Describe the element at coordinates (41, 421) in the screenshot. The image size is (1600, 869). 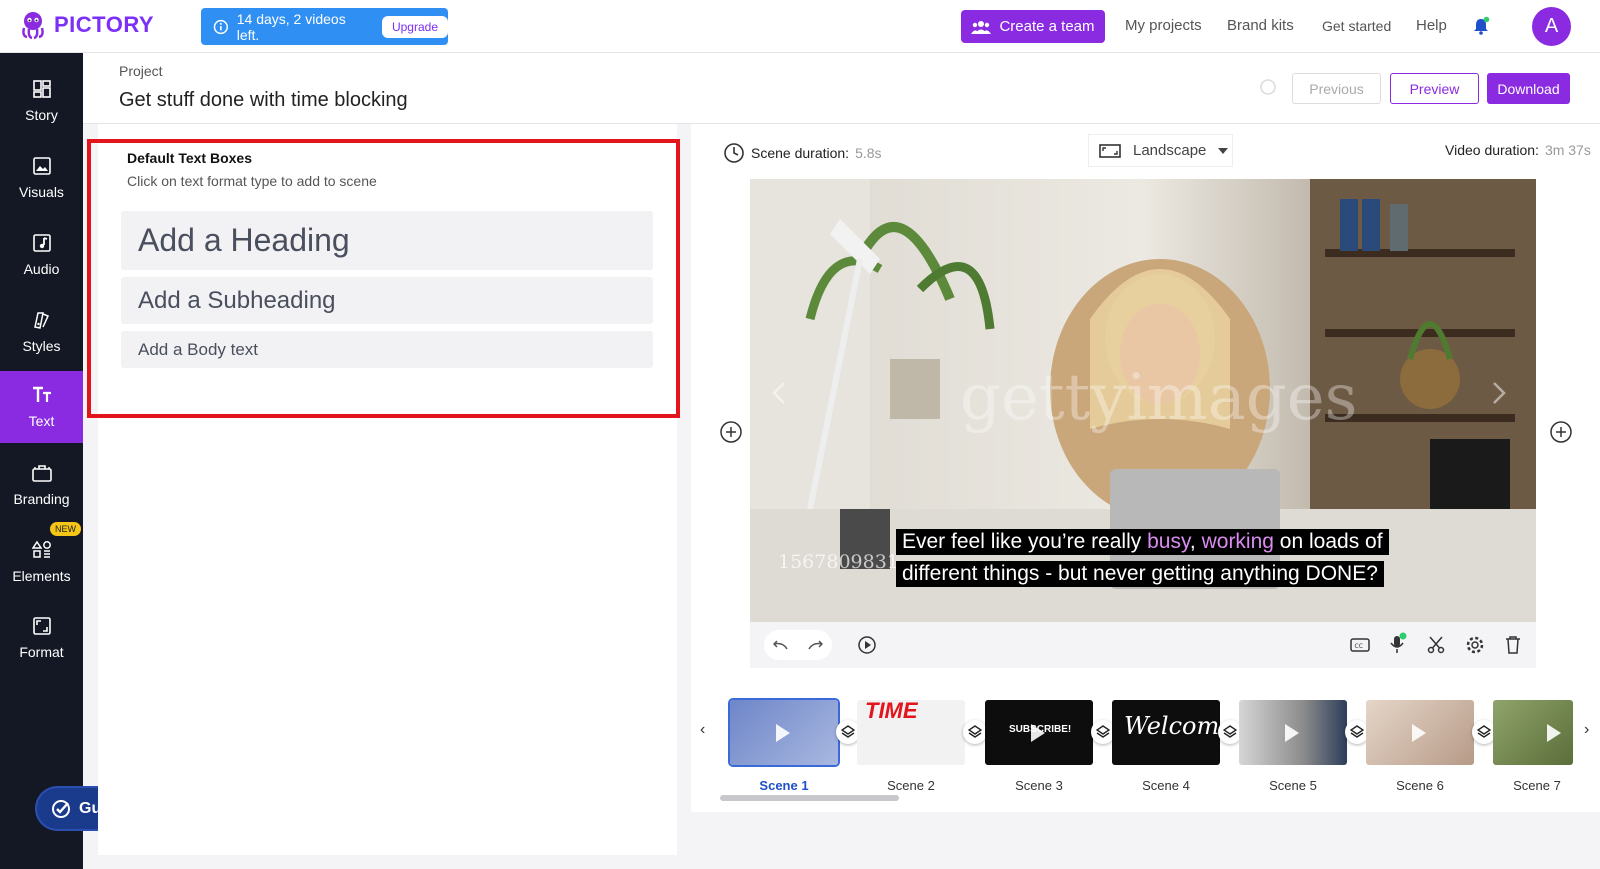
I see `sidebar-item-label: Text` at that location.